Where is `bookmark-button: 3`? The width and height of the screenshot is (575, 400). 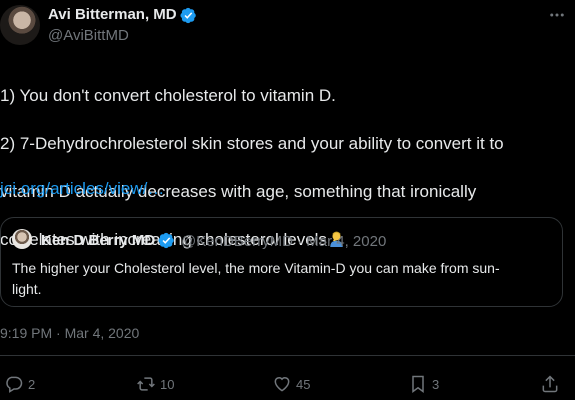 bookmark-button: 3 is located at coordinates (423, 384).